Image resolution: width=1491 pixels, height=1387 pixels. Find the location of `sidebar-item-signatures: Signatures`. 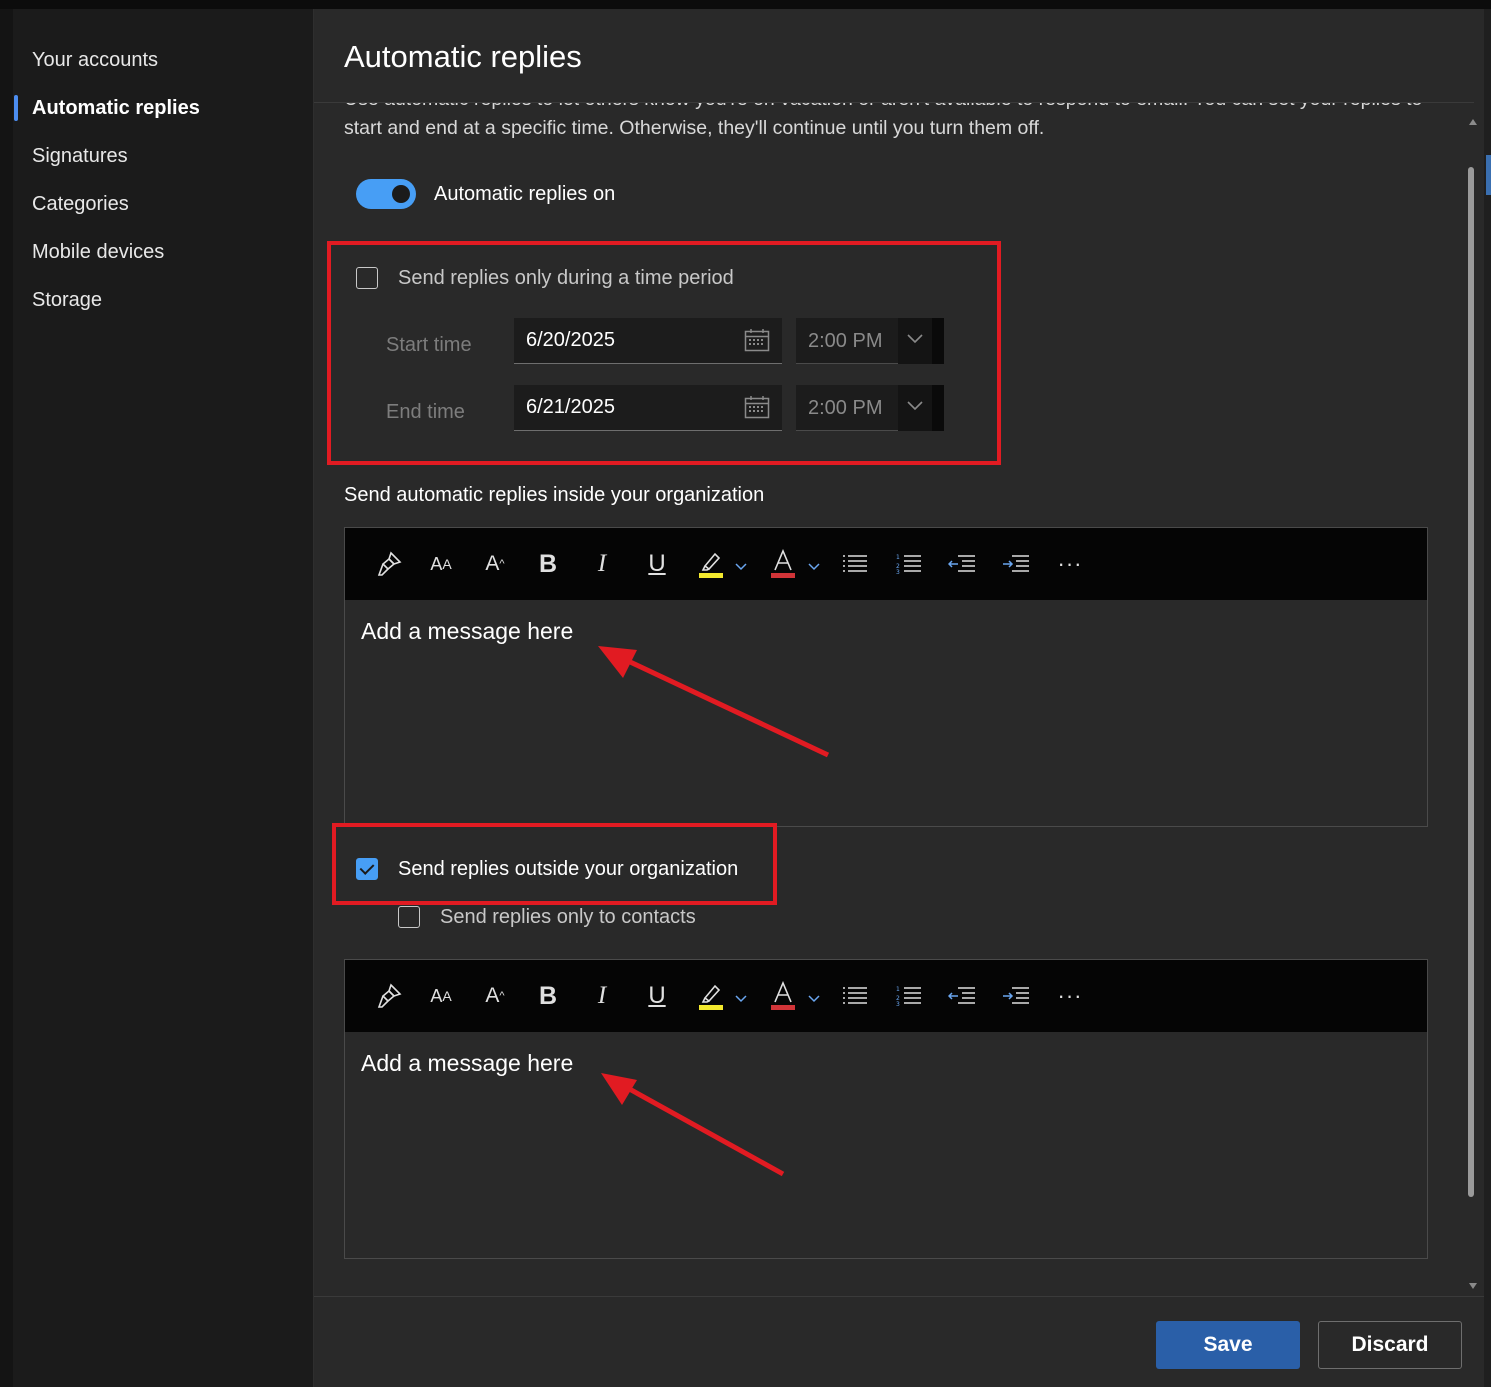

sidebar-item-signatures: Signatures is located at coordinates (80, 156).